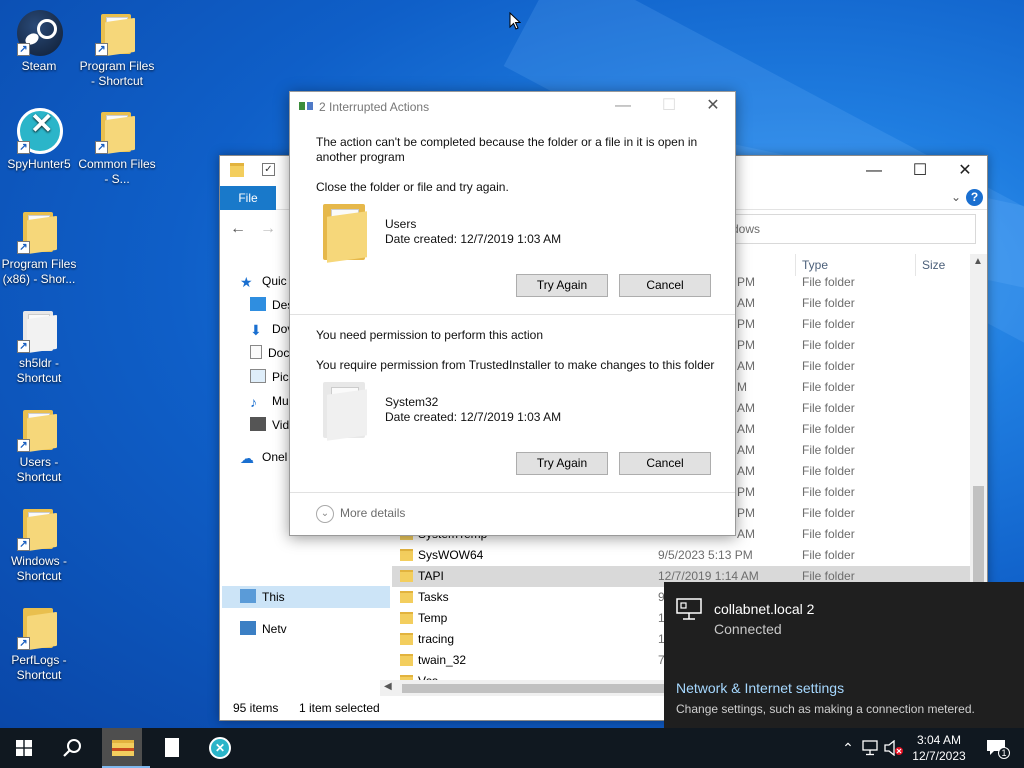 The image size is (1024, 768). What do you see at coordinates (271, 305) in the screenshot?
I see `nav-item-desktop: Des` at bounding box center [271, 305].